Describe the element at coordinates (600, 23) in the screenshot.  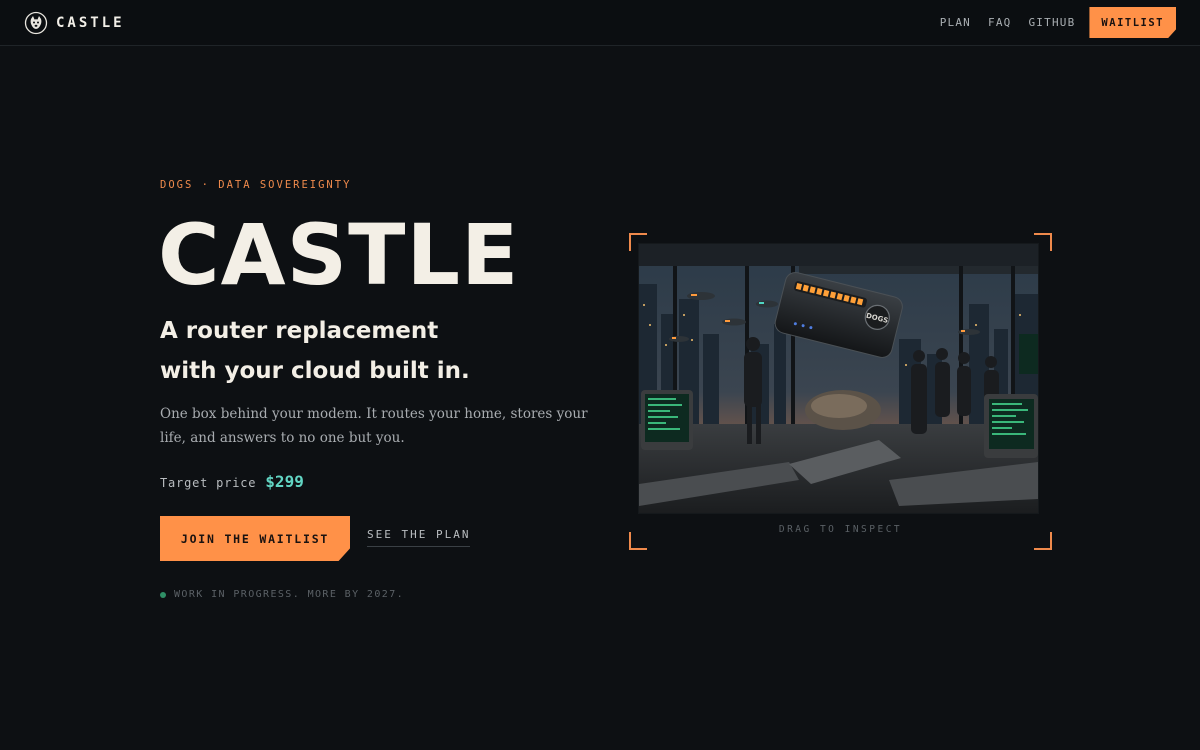
I see `top-nav: CASTLE PLAN FAQ GITHUB WAITLIST` at that location.